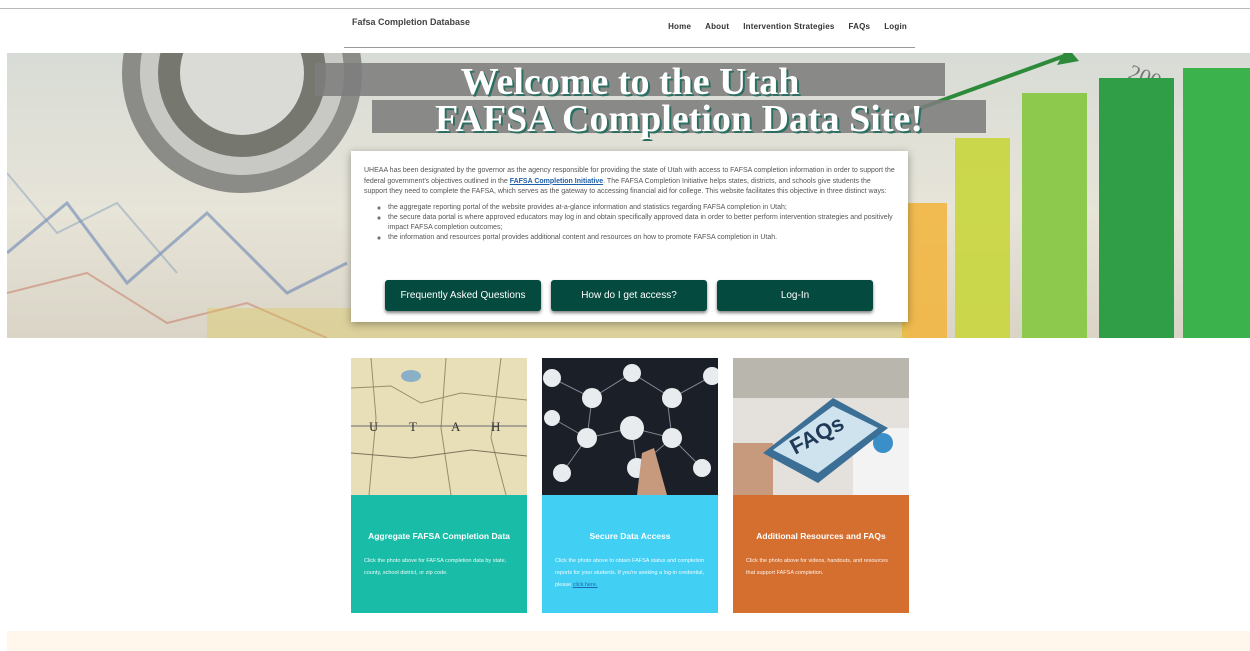 The image size is (1250, 651). I want to click on get-access-button: How do I get access?, so click(629, 295).